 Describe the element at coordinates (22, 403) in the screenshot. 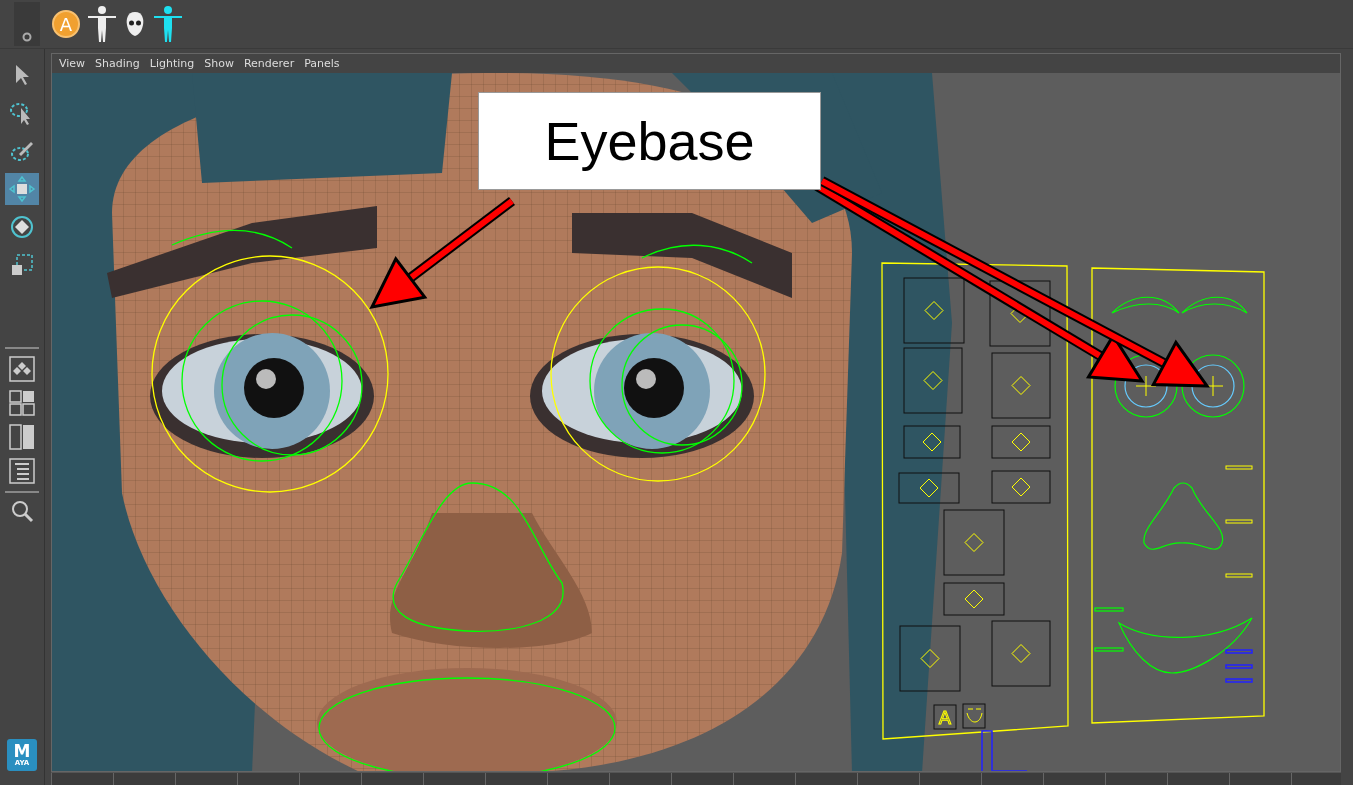

I see `four-pane-icon` at that location.